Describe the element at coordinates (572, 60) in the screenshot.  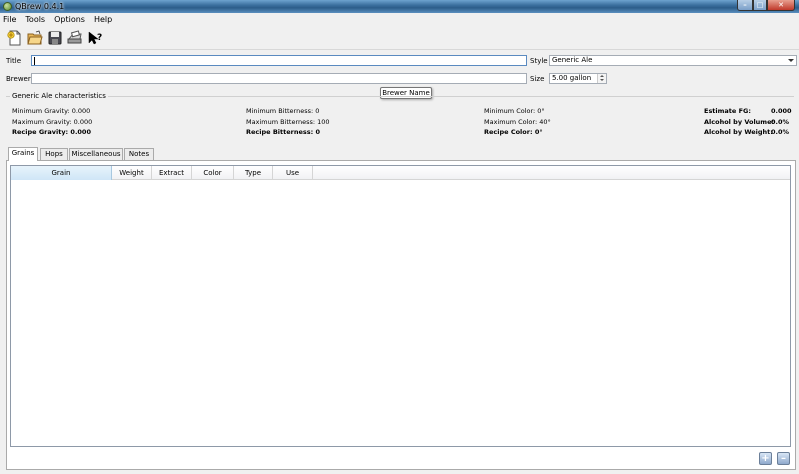
I see `style-value: Generic Ale` at that location.